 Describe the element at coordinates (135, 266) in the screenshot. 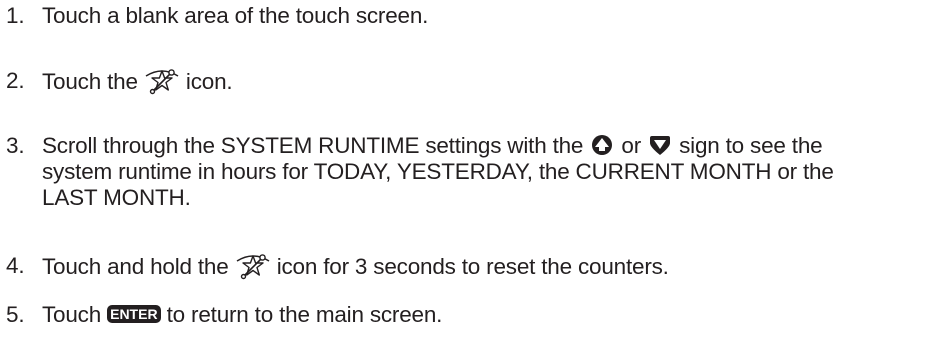

I see `step-text-before: Touch and hold the` at that location.